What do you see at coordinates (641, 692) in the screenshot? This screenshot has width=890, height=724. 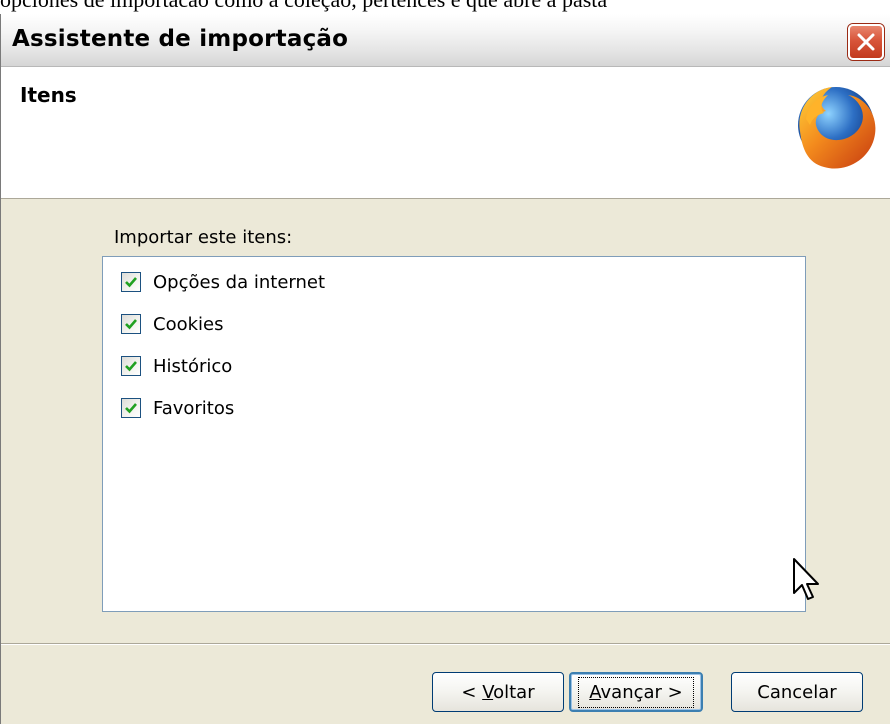 I see `next-rest: vançar >` at bounding box center [641, 692].